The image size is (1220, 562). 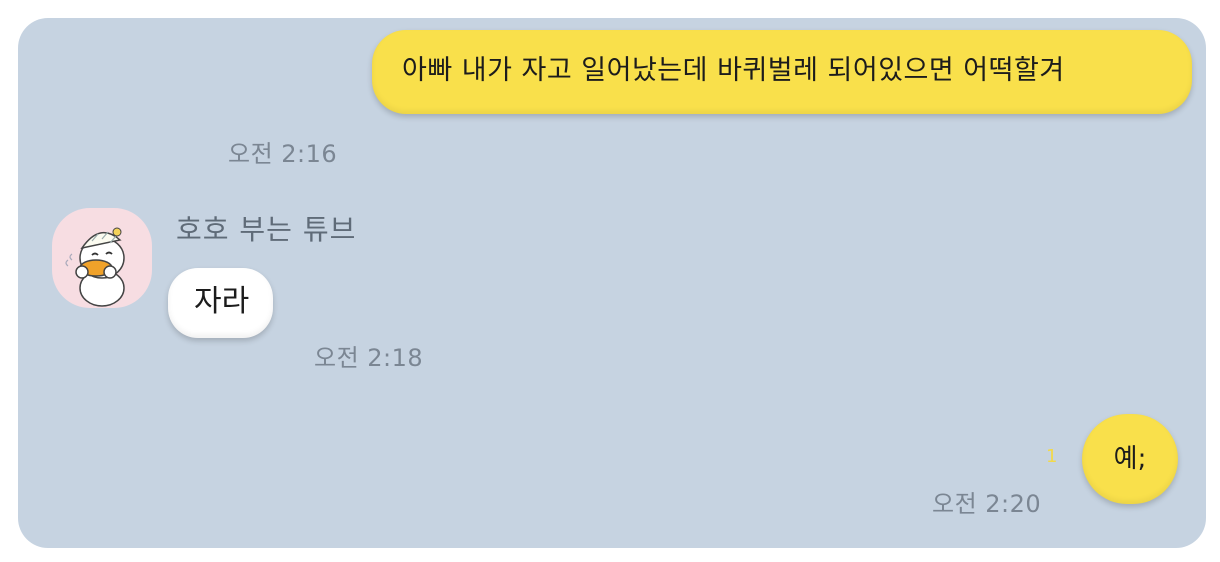 What do you see at coordinates (1052, 456) in the screenshot?
I see `unread-count: 1` at bounding box center [1052, 456].